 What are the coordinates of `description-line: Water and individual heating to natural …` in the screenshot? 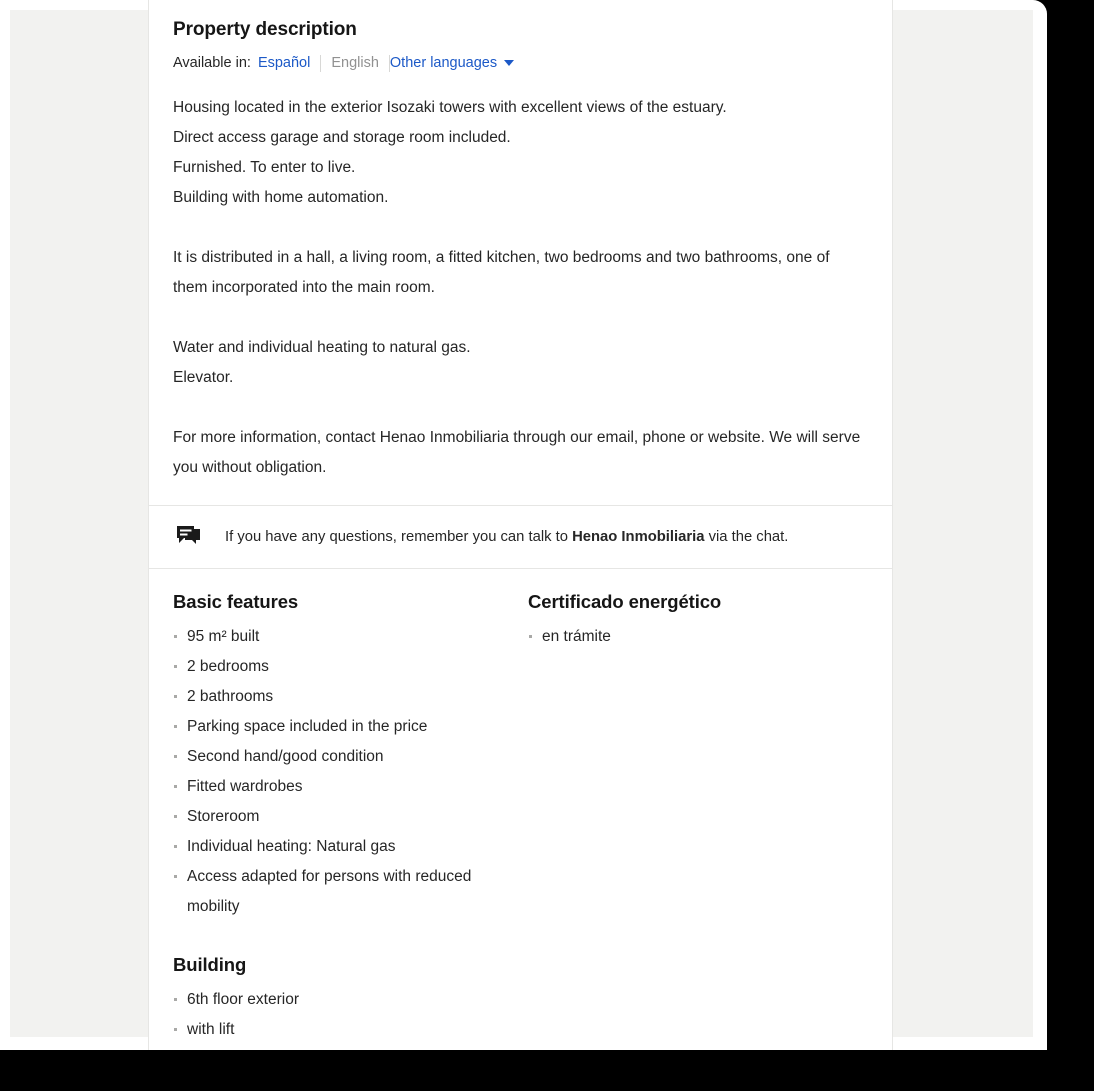 It's located at (322, 347).